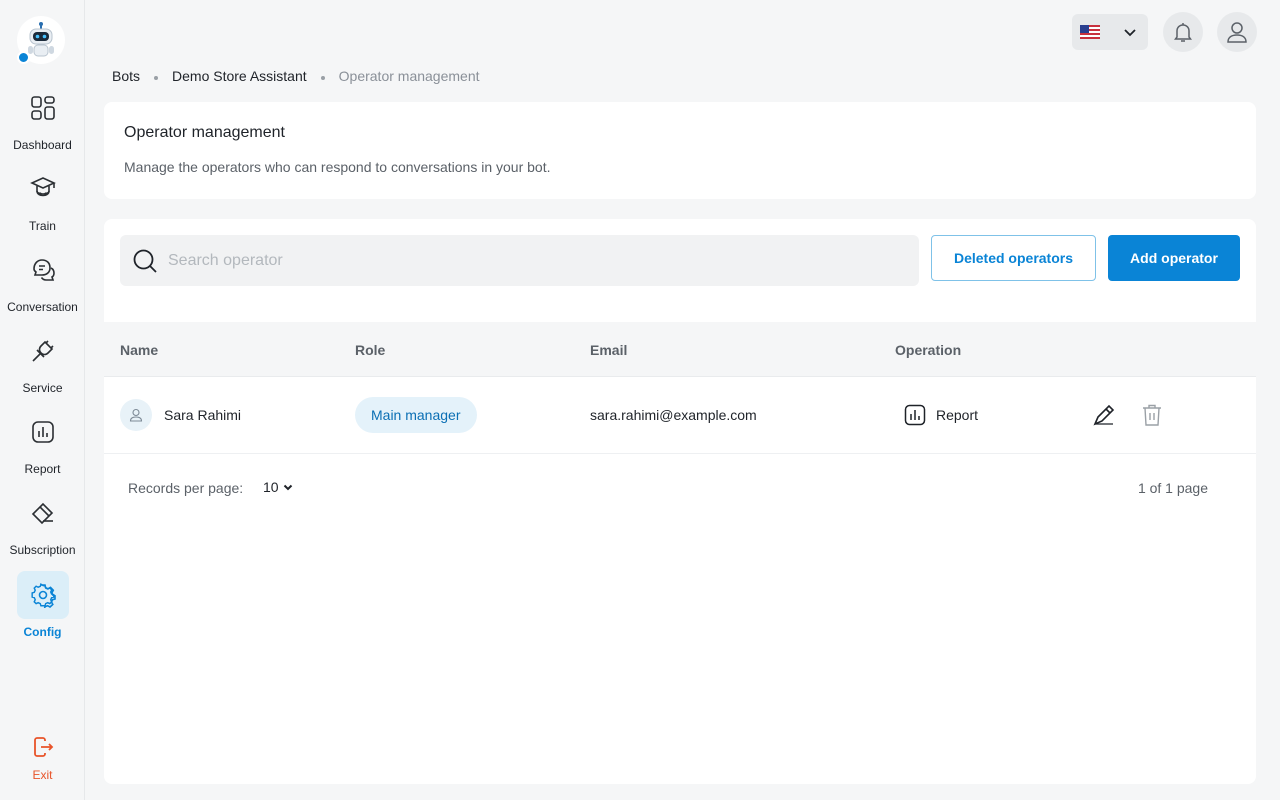  I want to click on sidebar-item-service: Service, so click(42, 361).